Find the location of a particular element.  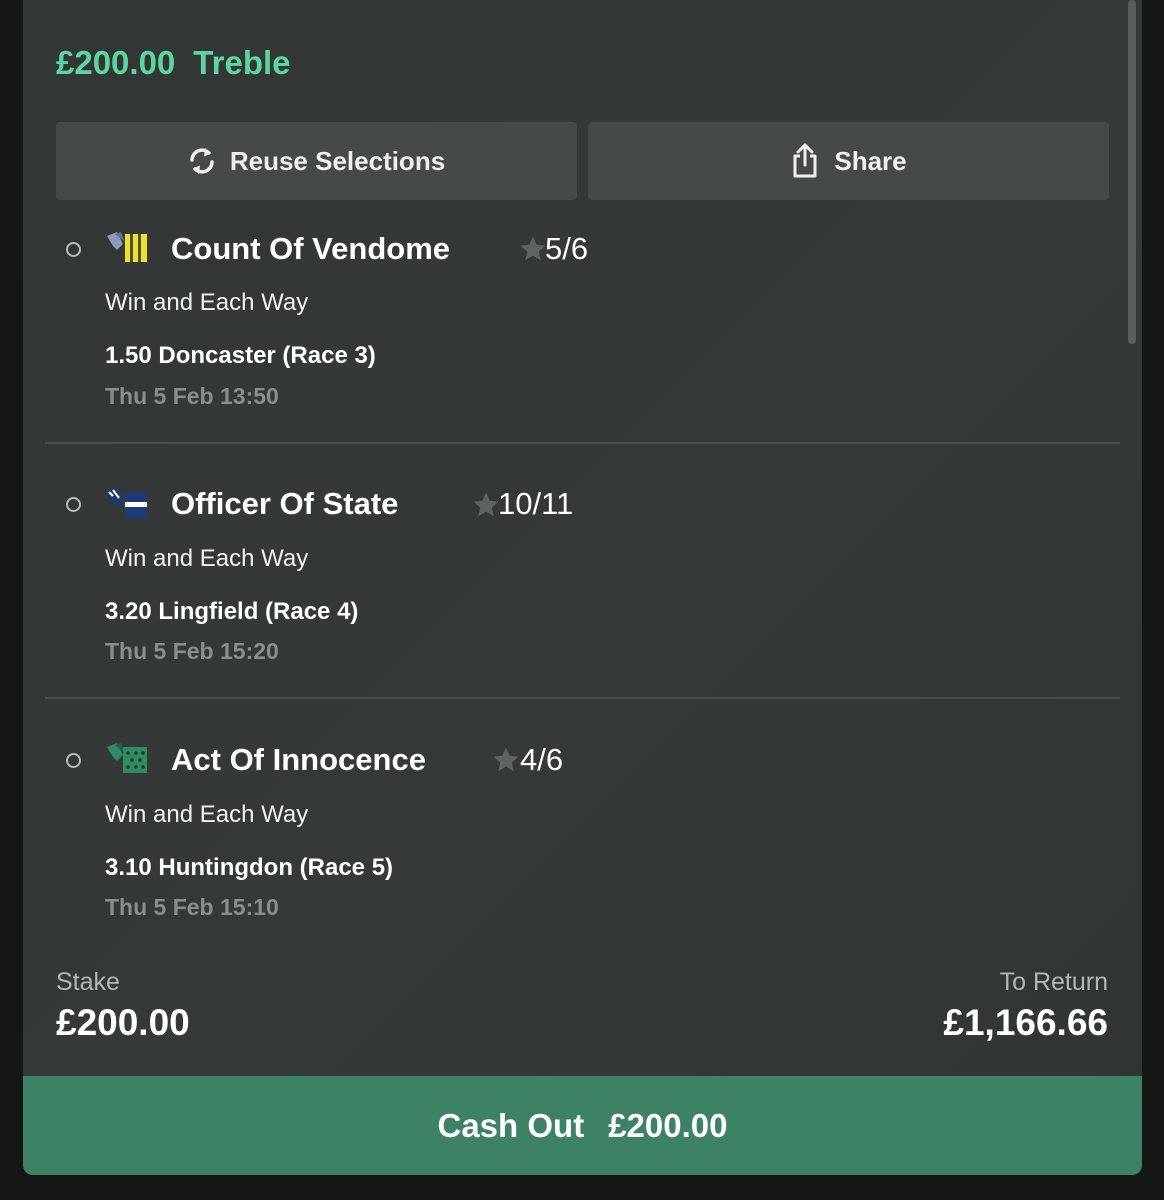

bet-header: £200.00 Treble is located at coordinates (173, 63).